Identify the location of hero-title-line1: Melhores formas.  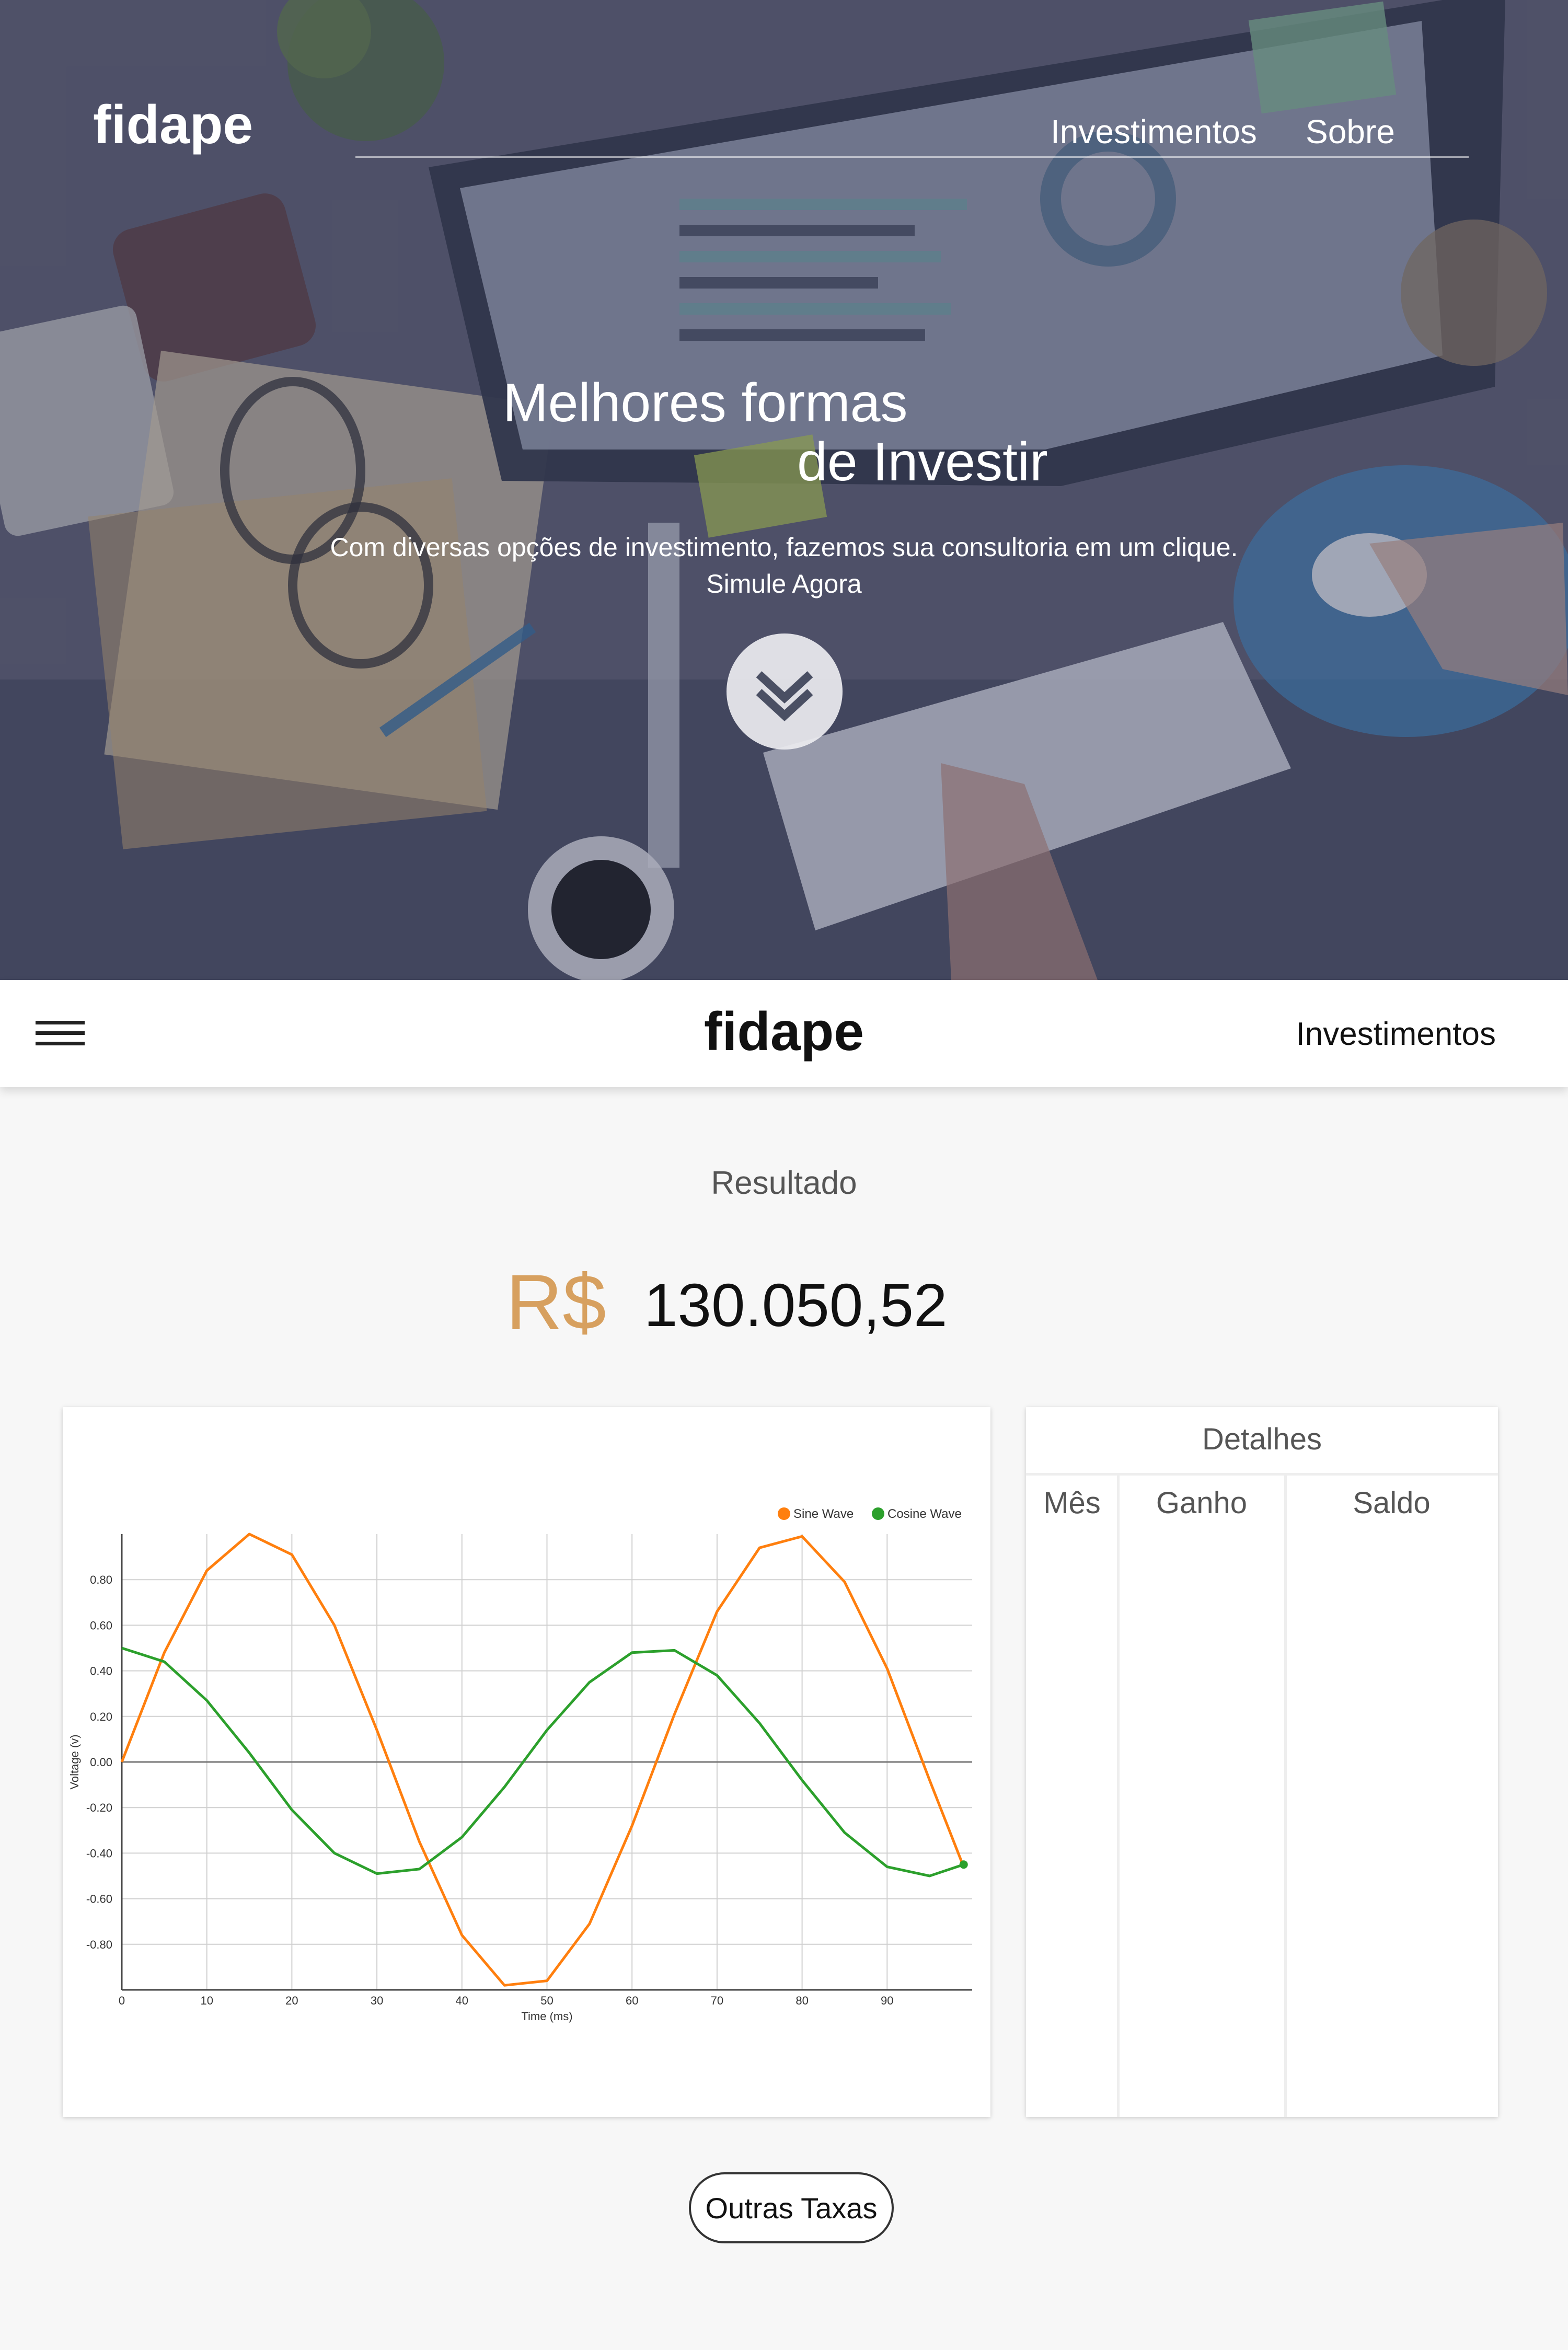
(705, 403).